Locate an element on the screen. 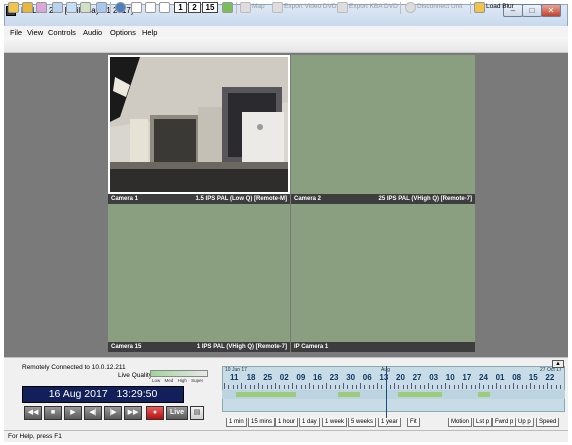 The width and height of the screenshot is (572, 445). step-back-button: ◀| is located at coordinates (93, 413).